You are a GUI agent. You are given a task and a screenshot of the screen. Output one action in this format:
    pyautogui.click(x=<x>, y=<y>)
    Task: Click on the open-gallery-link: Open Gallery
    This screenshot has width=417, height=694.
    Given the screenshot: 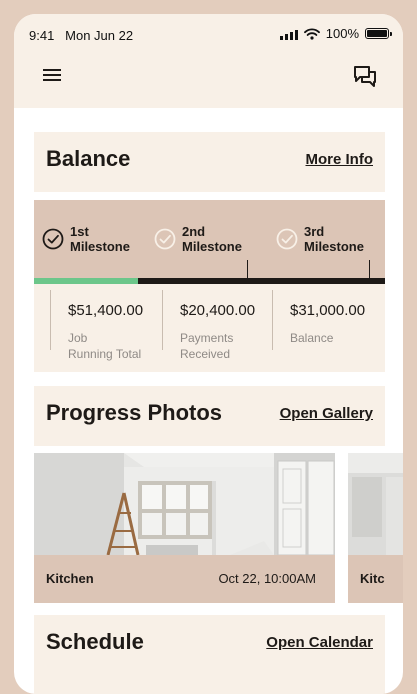 What is the action you would take?
    pyautogui.click(x=326, y=413)
    